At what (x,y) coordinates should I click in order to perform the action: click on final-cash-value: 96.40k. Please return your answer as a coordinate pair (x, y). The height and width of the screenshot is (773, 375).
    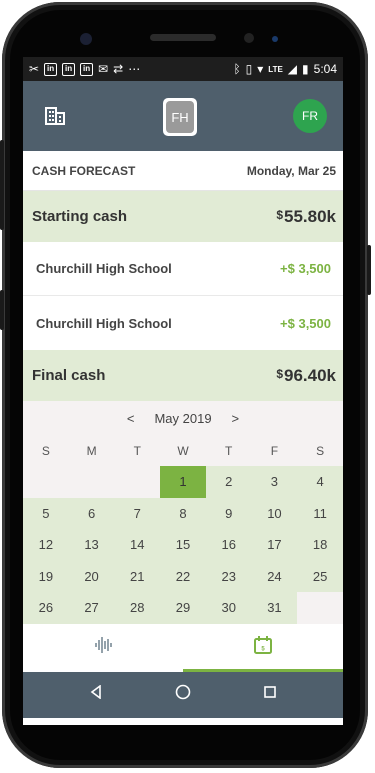
    Looking at the image, I should click on (310, 375).